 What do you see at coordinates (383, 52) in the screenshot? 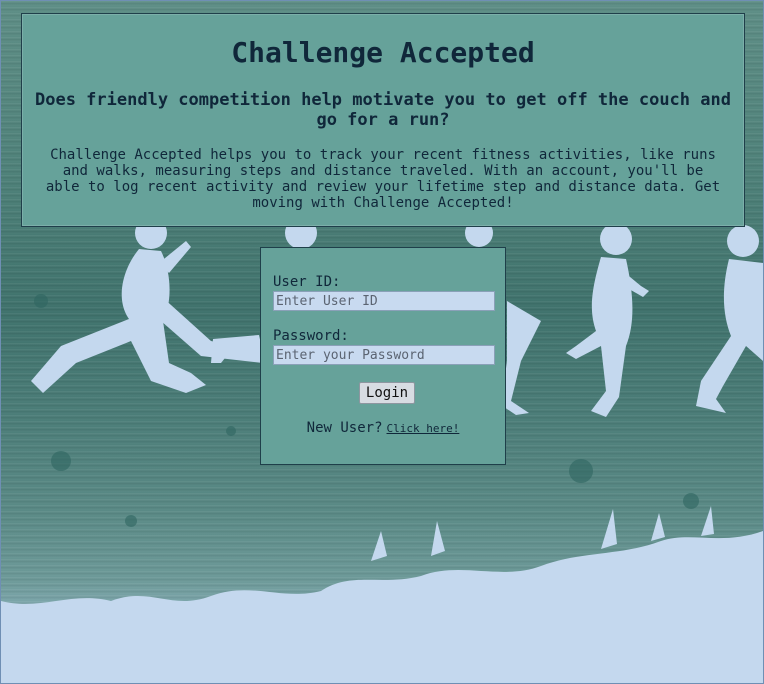
I see `page-title: Challenge Accepted` at bounding box center [383, 52].